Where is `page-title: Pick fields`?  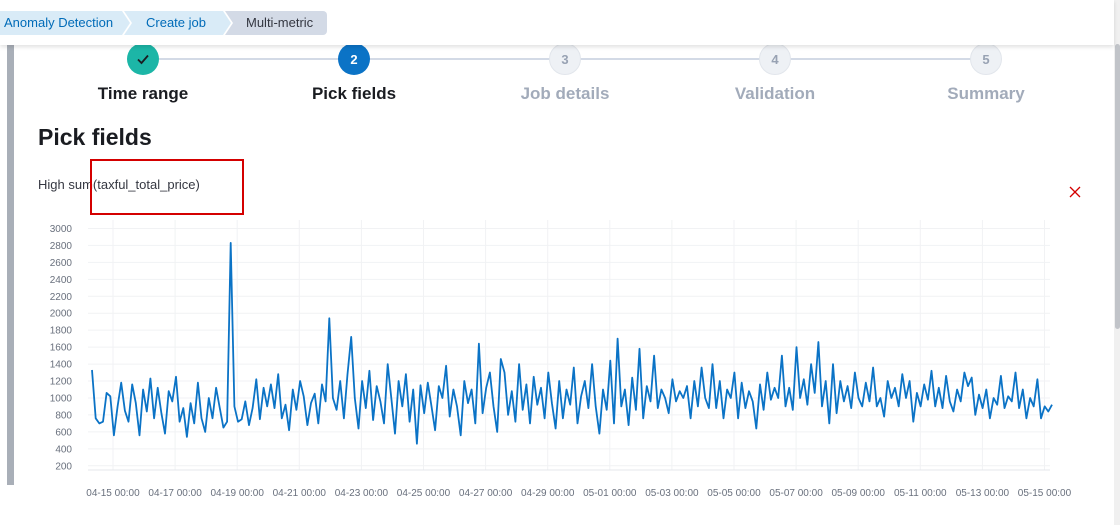 page-title: Pick fields is located at coordinates (95, 137).